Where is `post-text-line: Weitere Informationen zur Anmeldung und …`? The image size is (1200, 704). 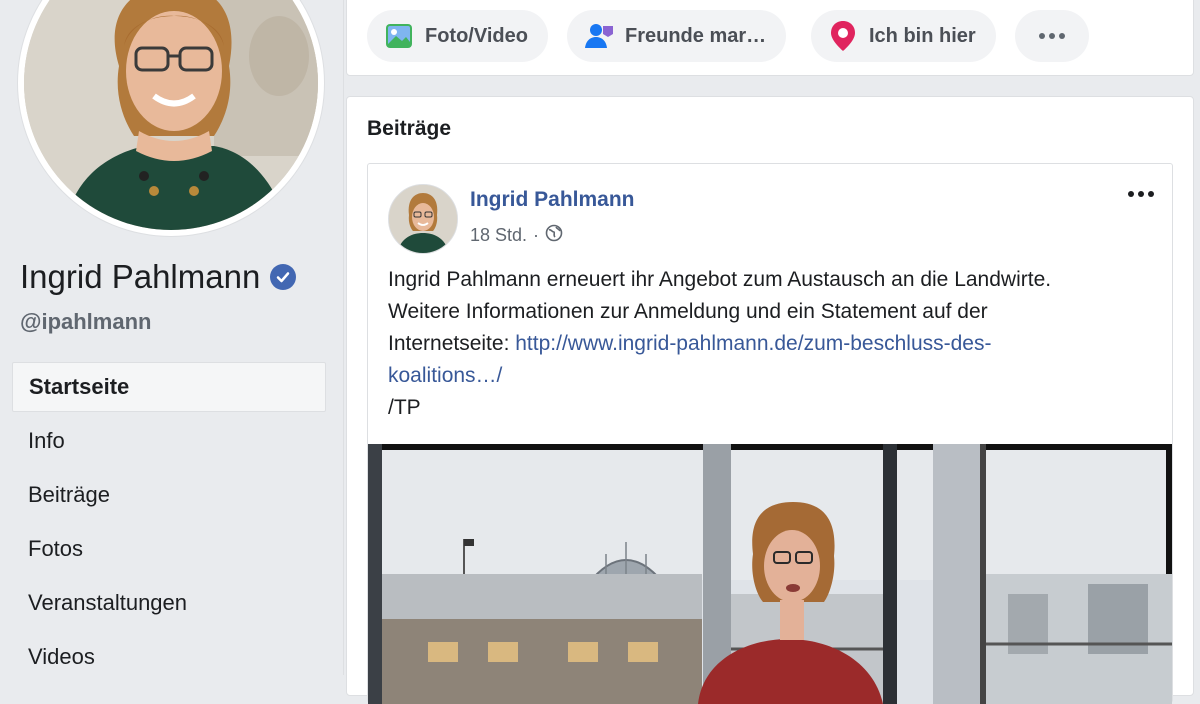
post-text-line: Weitere Informationen zur Anmeldung und … is located at coordinates (688, 311).